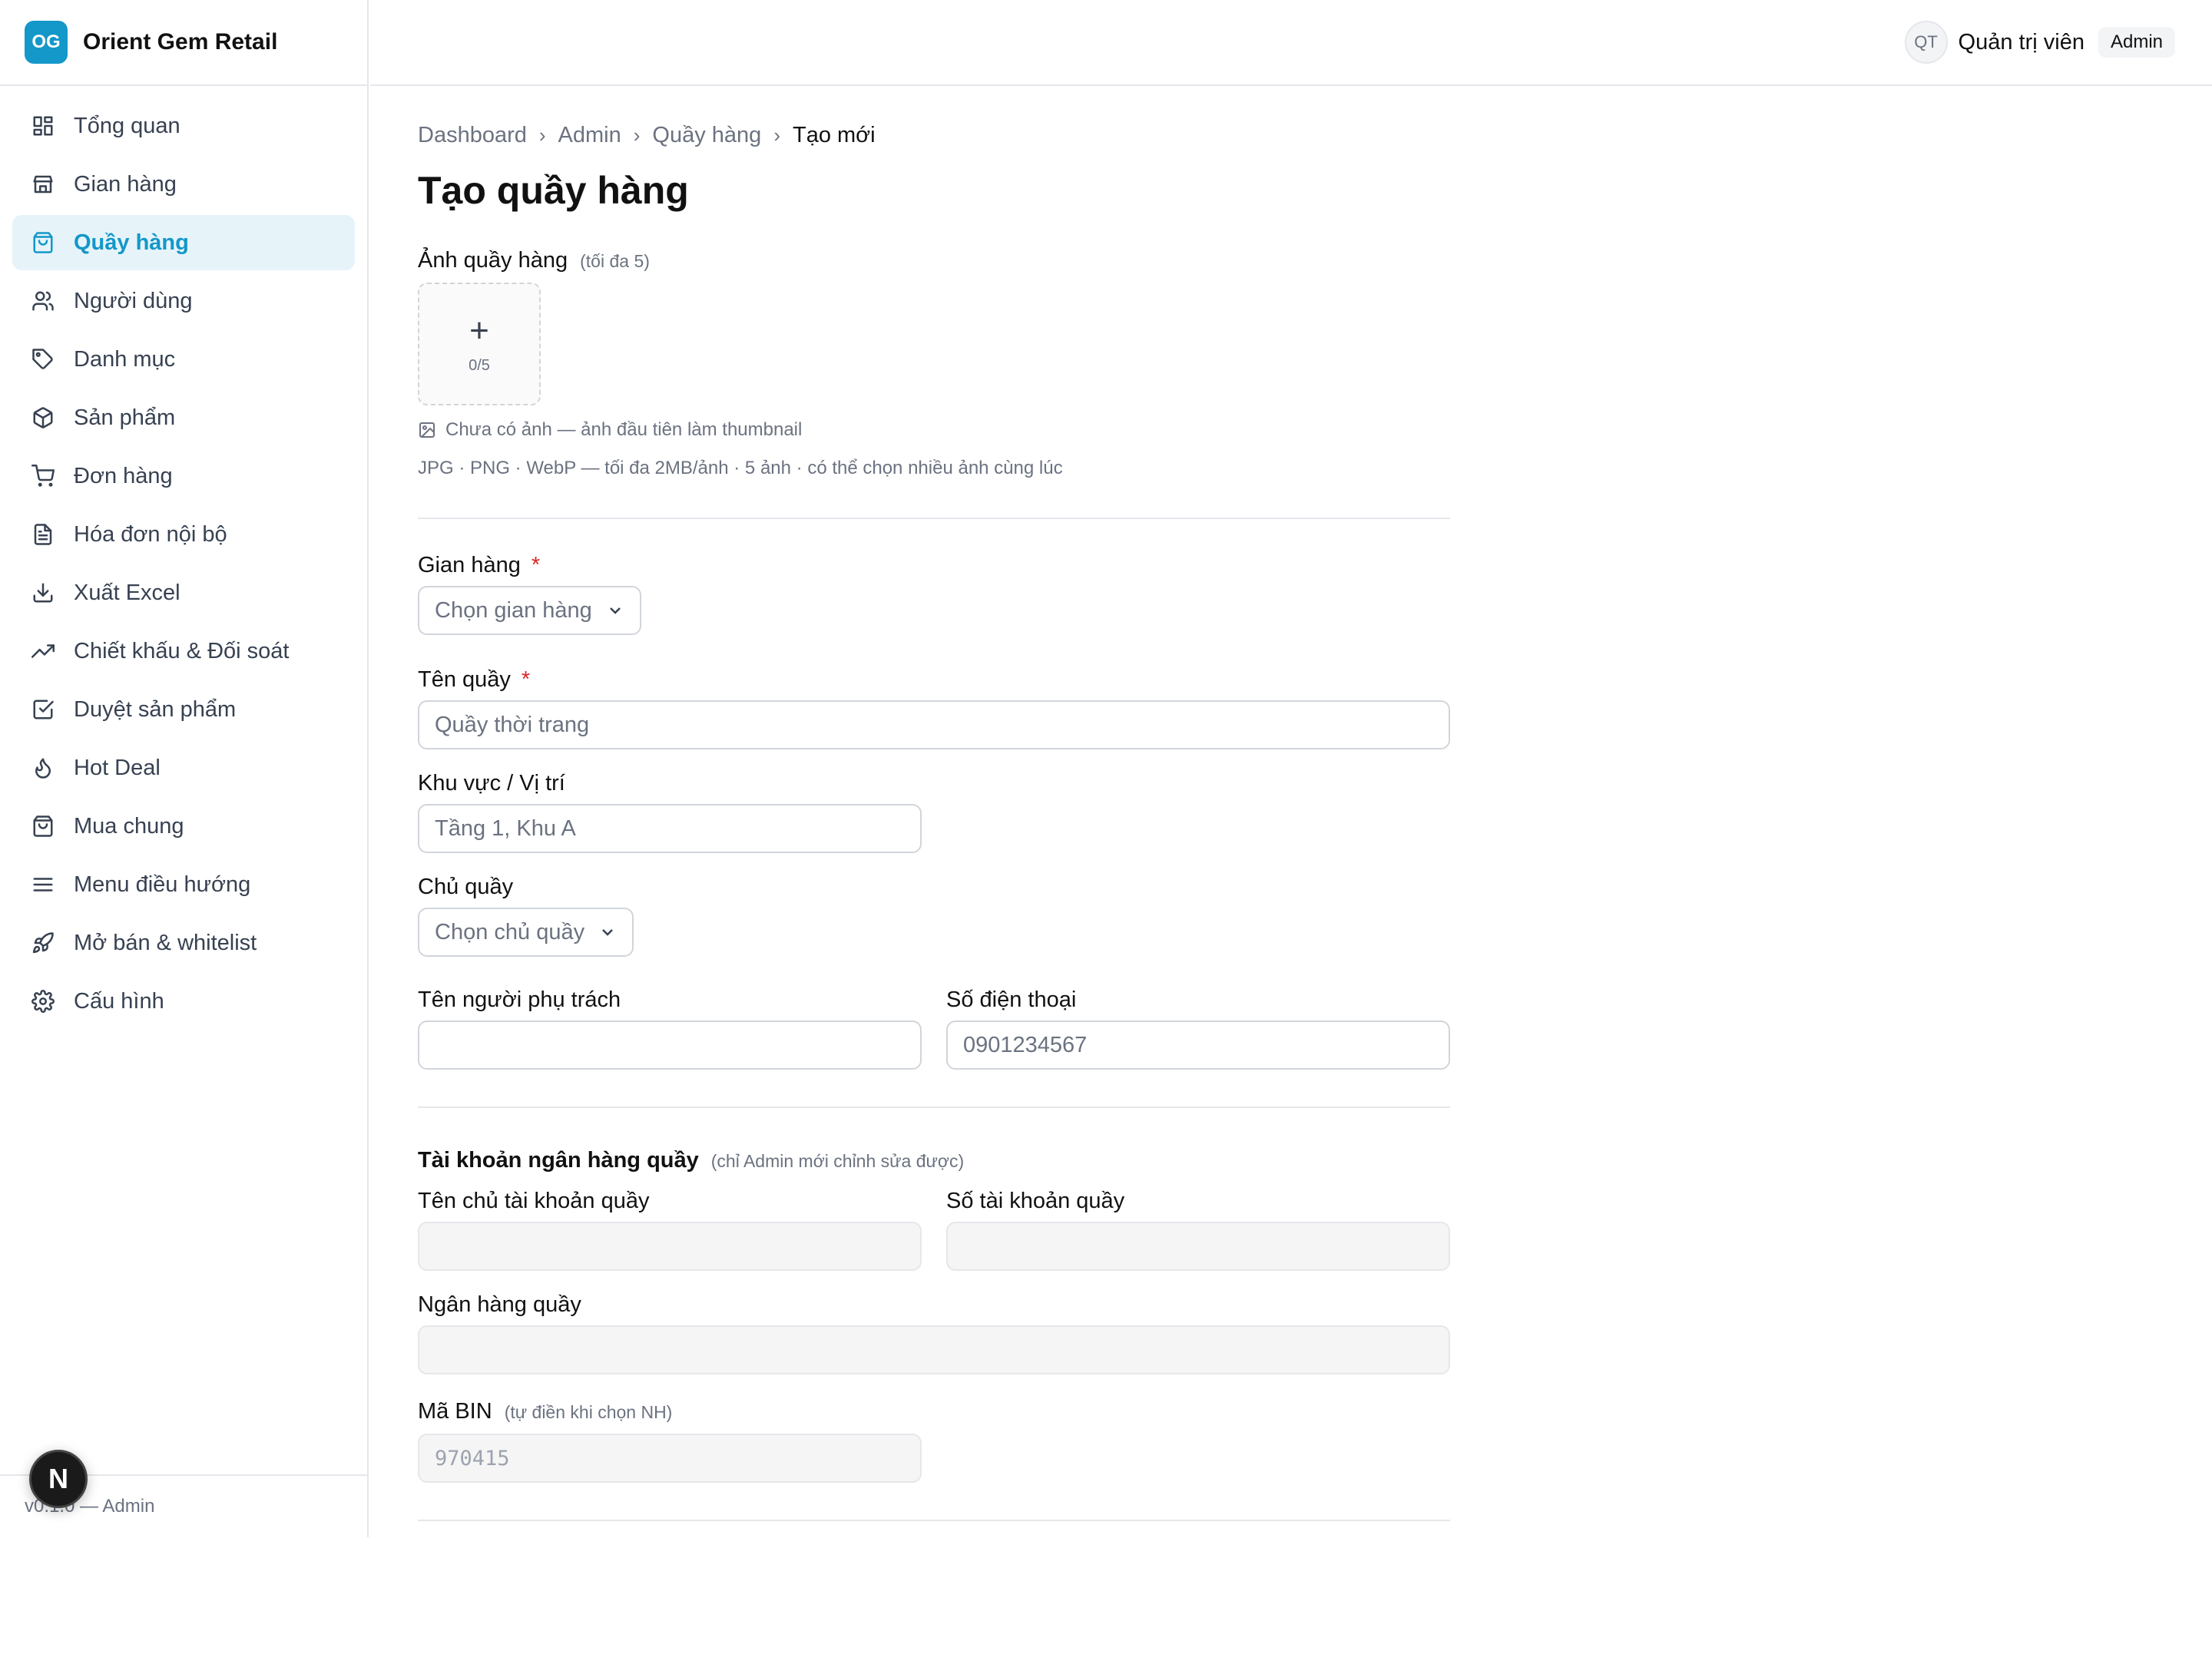 The width and height of the screenshot is (2212, 1654). What do you see at coordinates (670, 1458) in the screenshot?
I see `bin-input: 970415` at bounding box center [670, 1458].